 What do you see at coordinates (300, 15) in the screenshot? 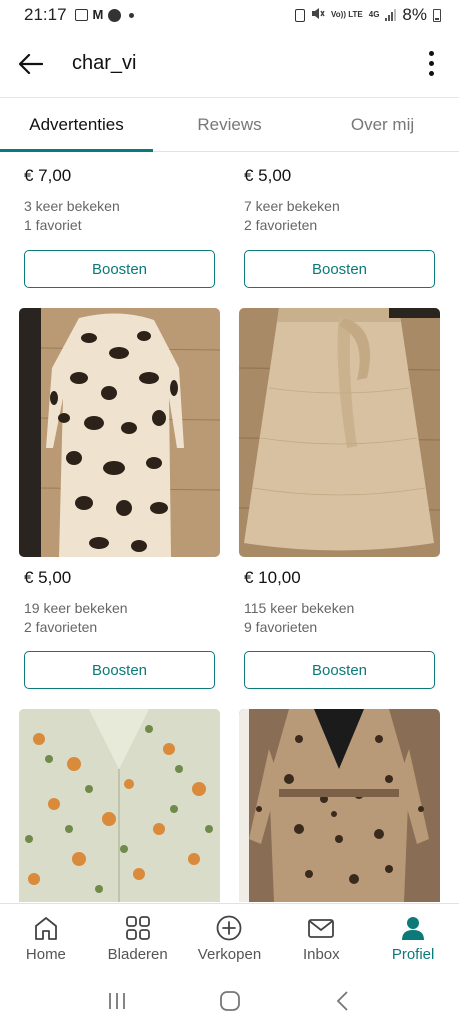
I see `battery-saver-icon` at bounding box center [300, 15].